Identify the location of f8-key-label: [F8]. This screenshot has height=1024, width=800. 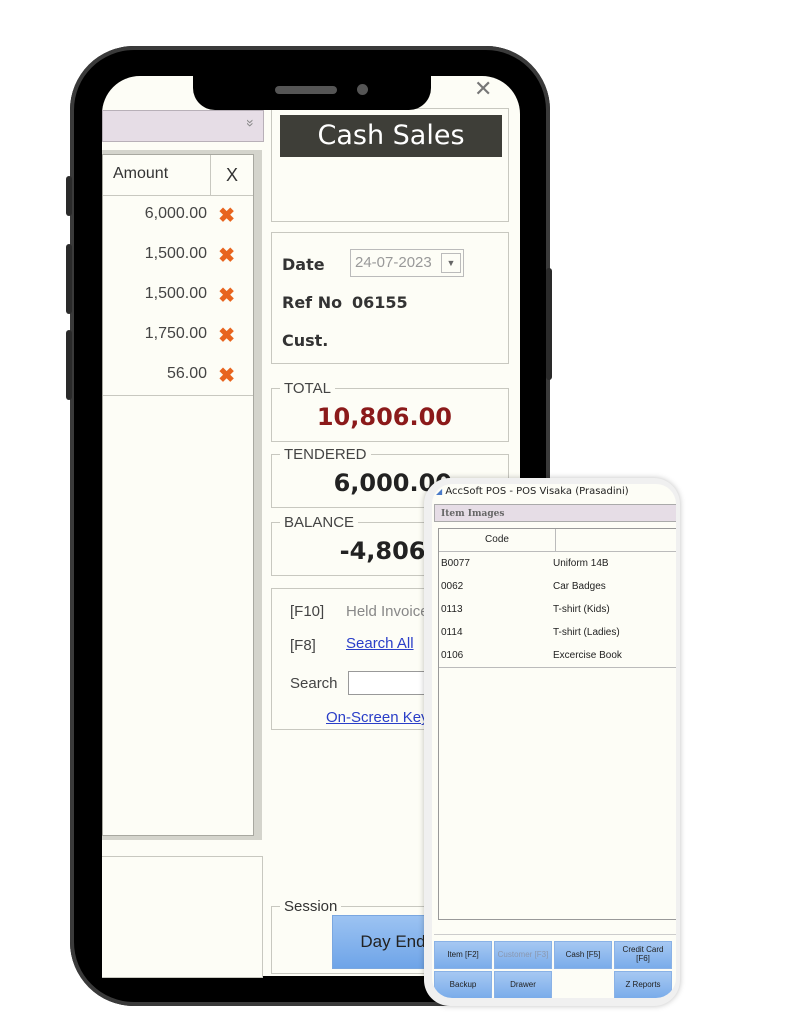
(303, 645).